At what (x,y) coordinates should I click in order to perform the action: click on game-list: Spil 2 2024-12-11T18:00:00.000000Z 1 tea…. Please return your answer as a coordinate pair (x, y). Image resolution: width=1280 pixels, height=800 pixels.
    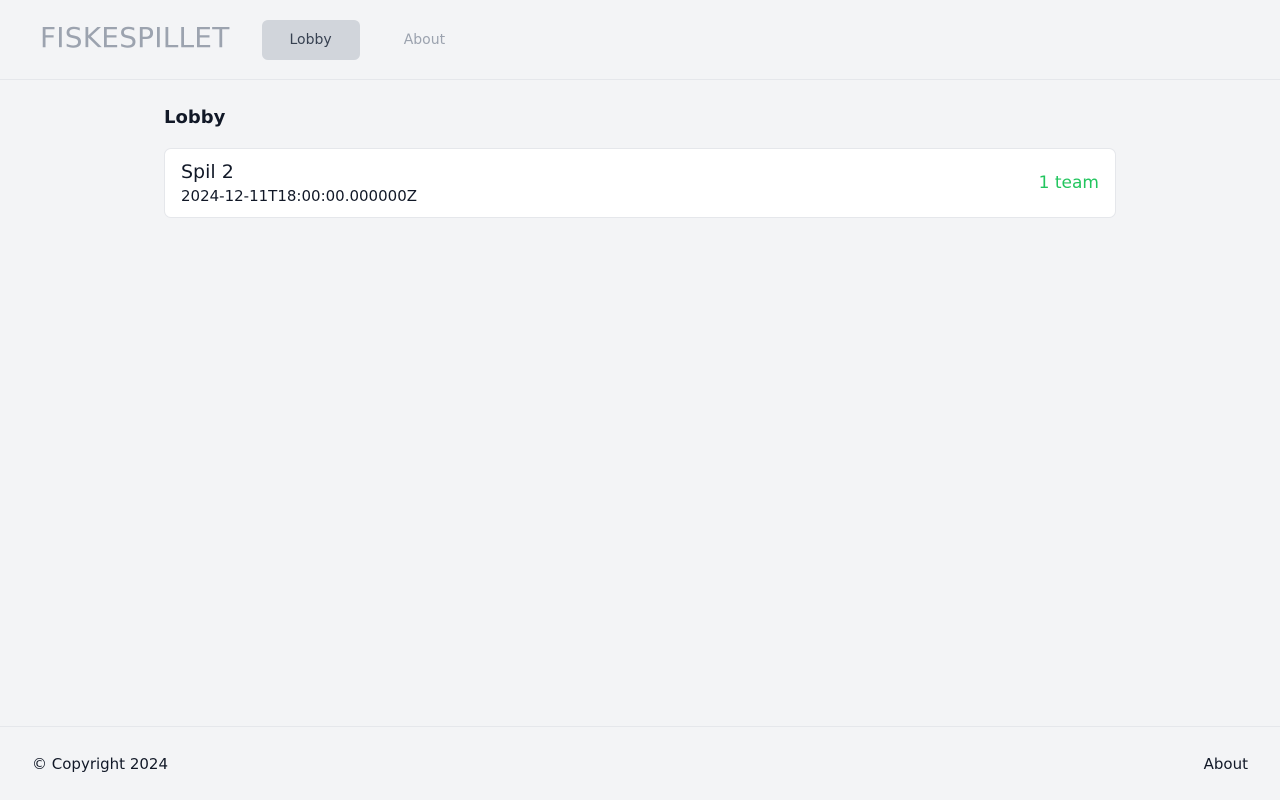
    Looking at the image, I should click on (640, 183).